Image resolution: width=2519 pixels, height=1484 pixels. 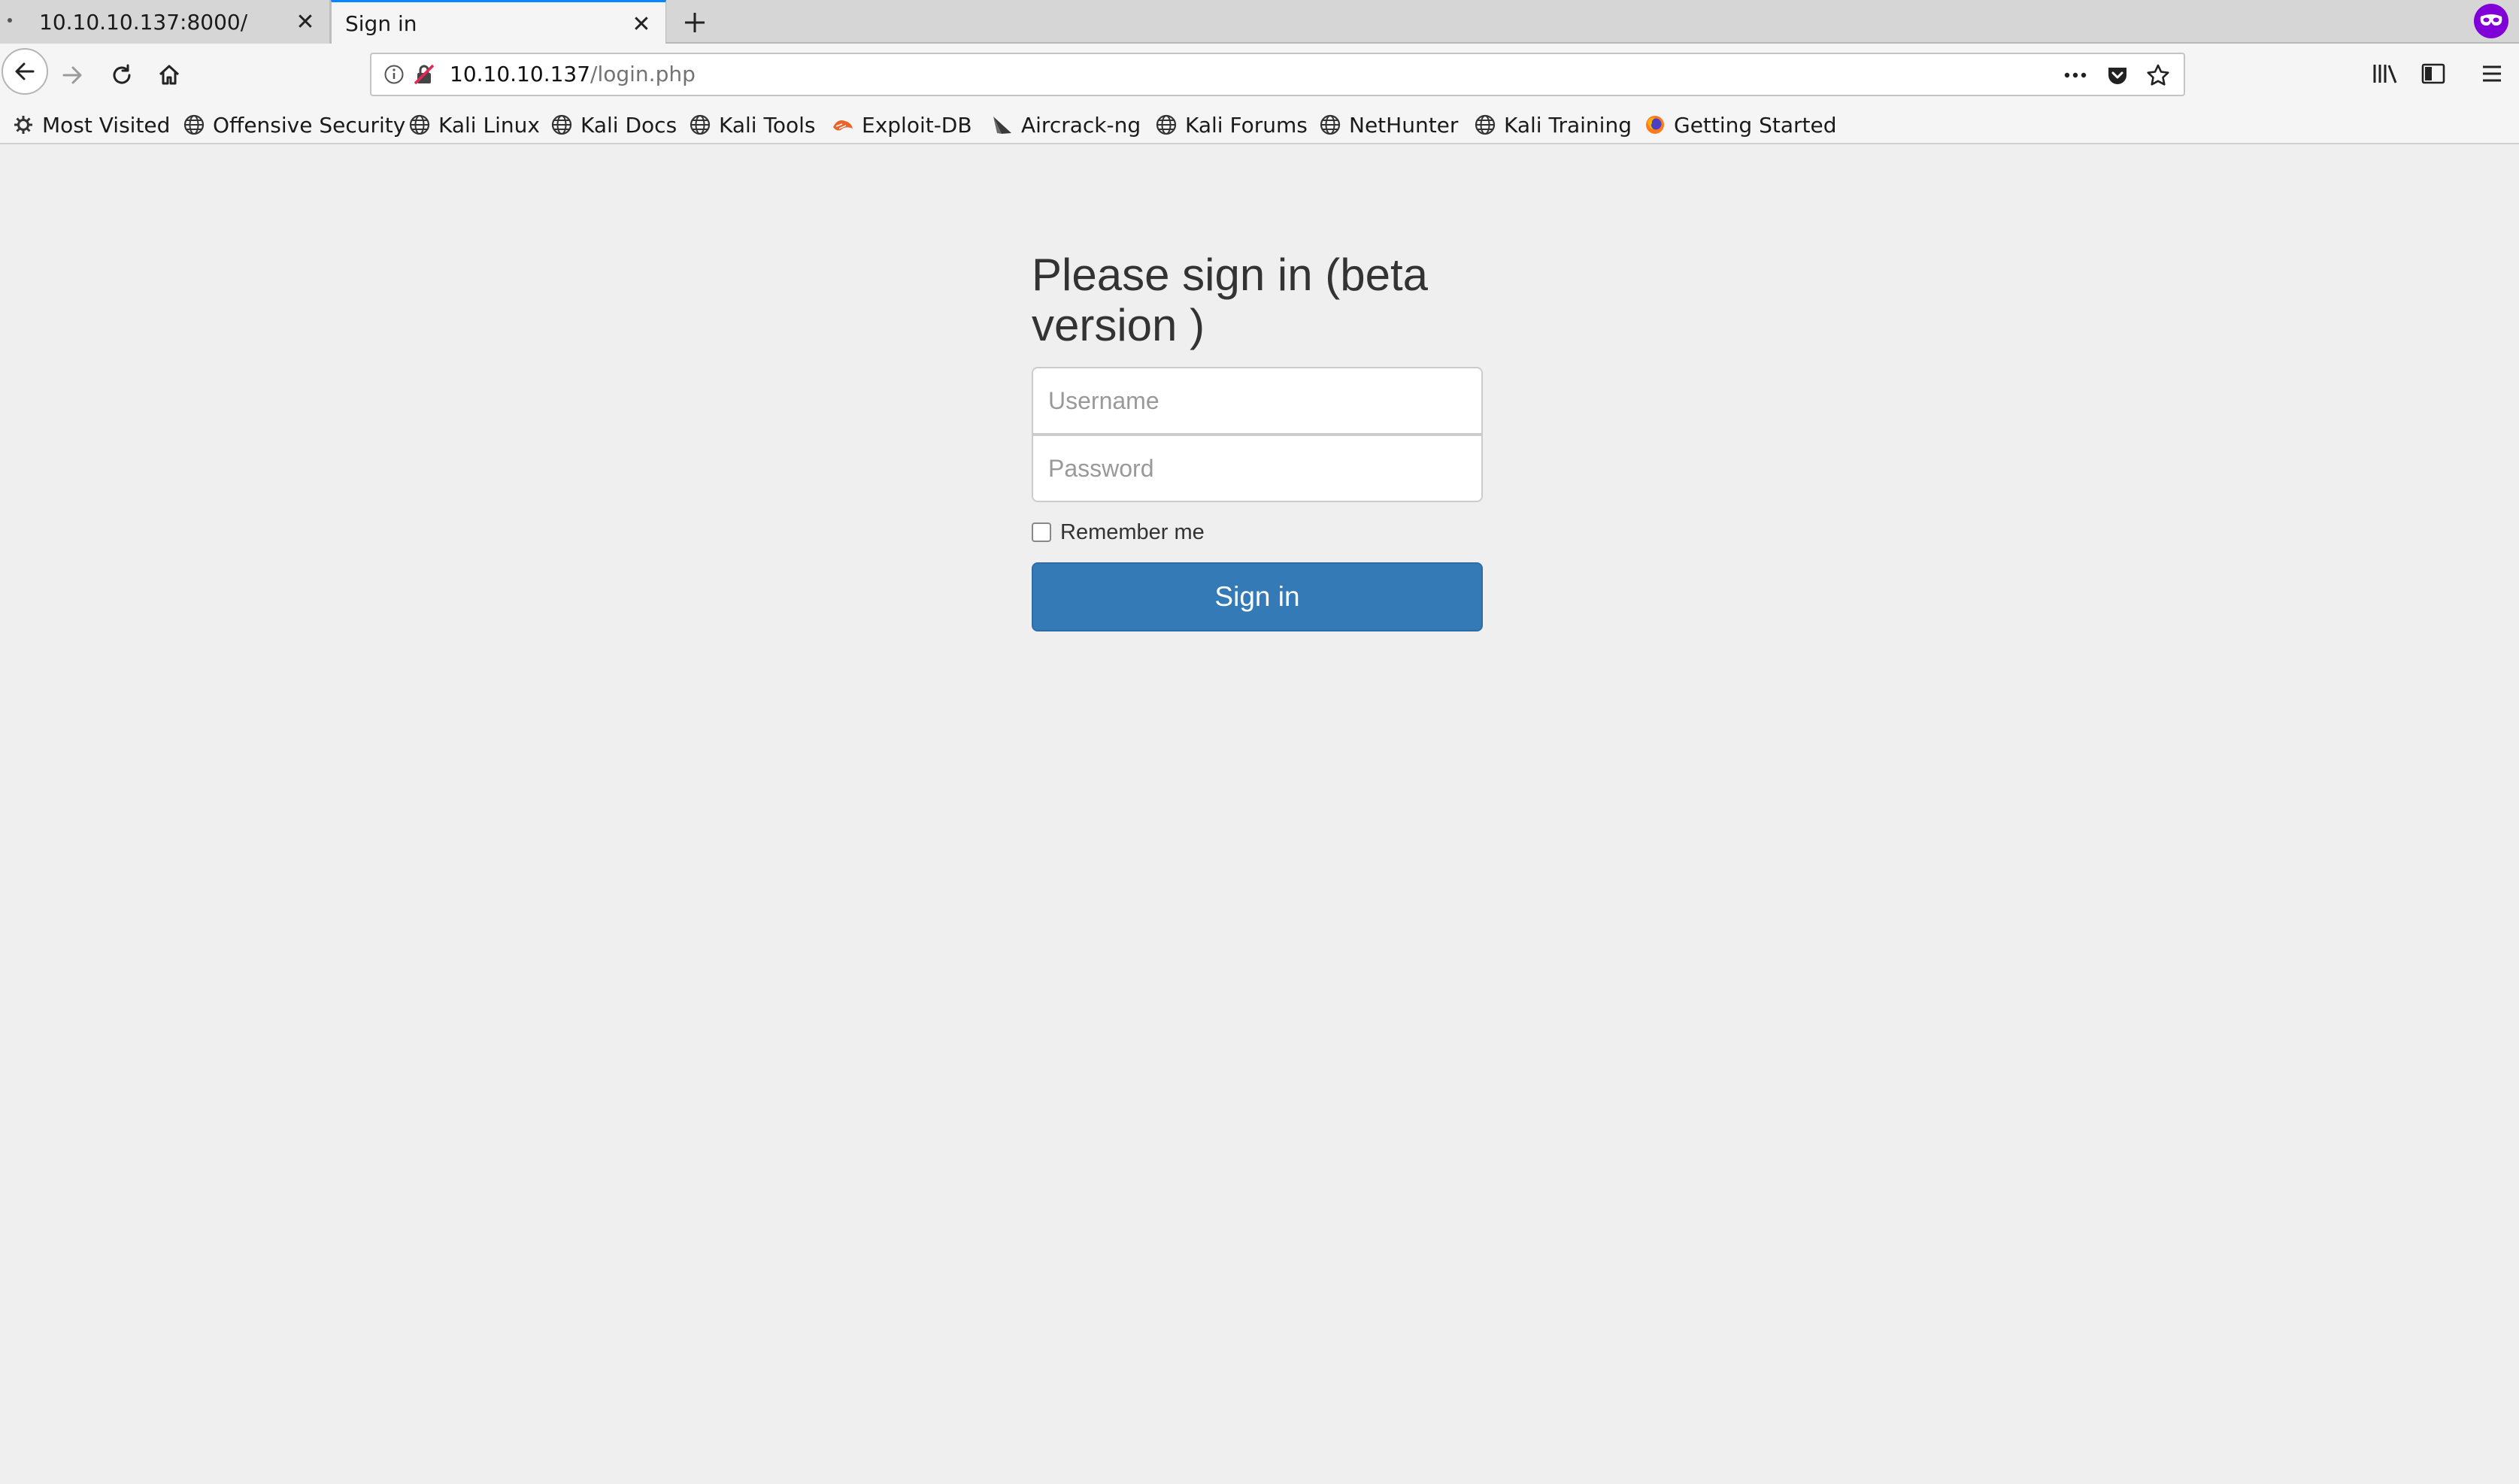 I want to click on home-button, so click(x=169, y=75).